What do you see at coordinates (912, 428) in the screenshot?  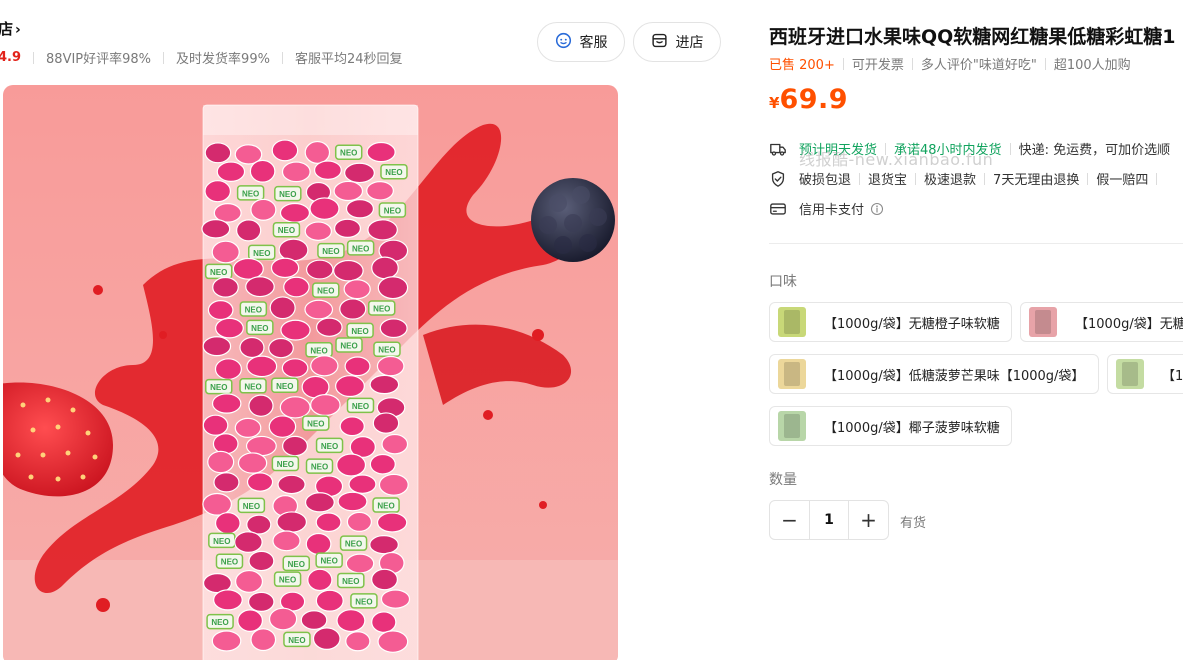 I see `flavor-option-label: 【1000g/袋】椰子菠萝味软糖` at bounding box center [912, 428].